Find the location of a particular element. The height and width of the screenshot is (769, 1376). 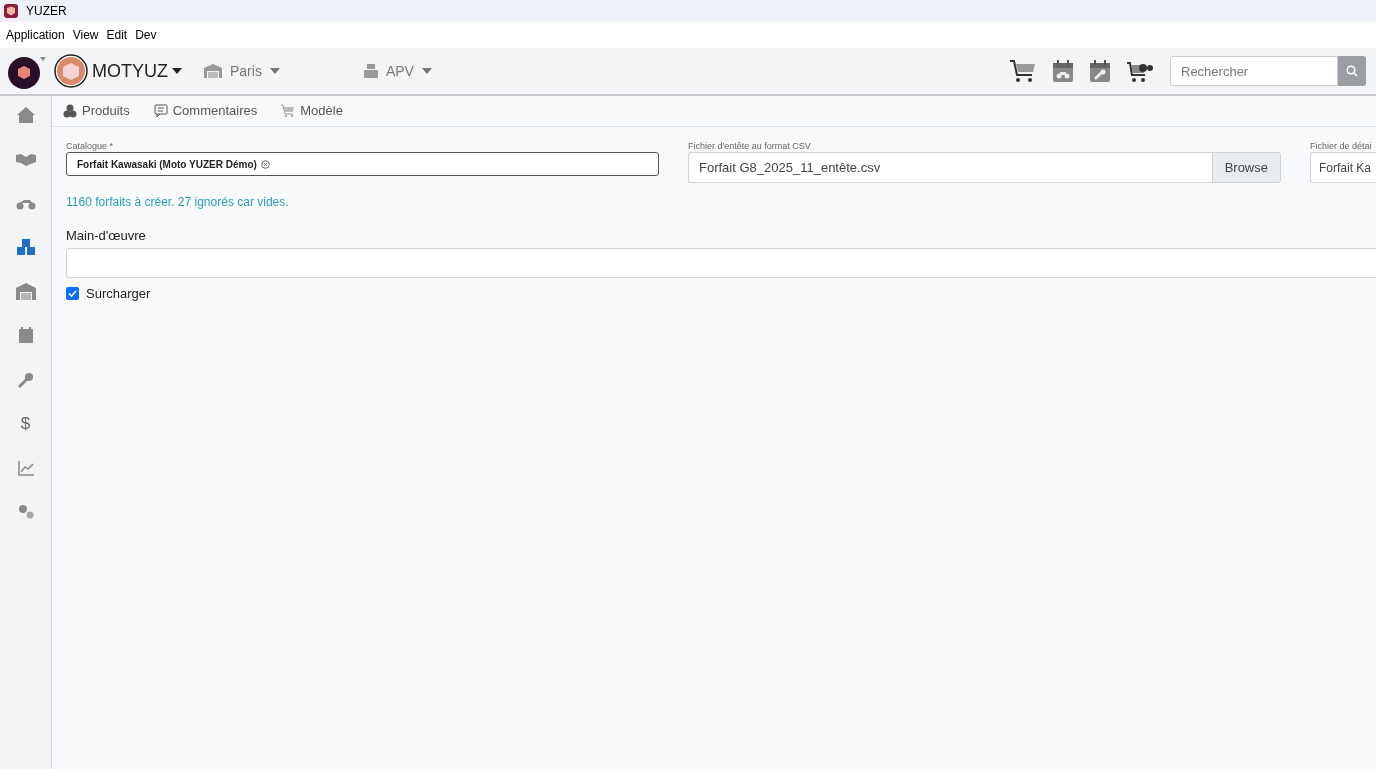

chart-icon is located at coordinates (25, 468).